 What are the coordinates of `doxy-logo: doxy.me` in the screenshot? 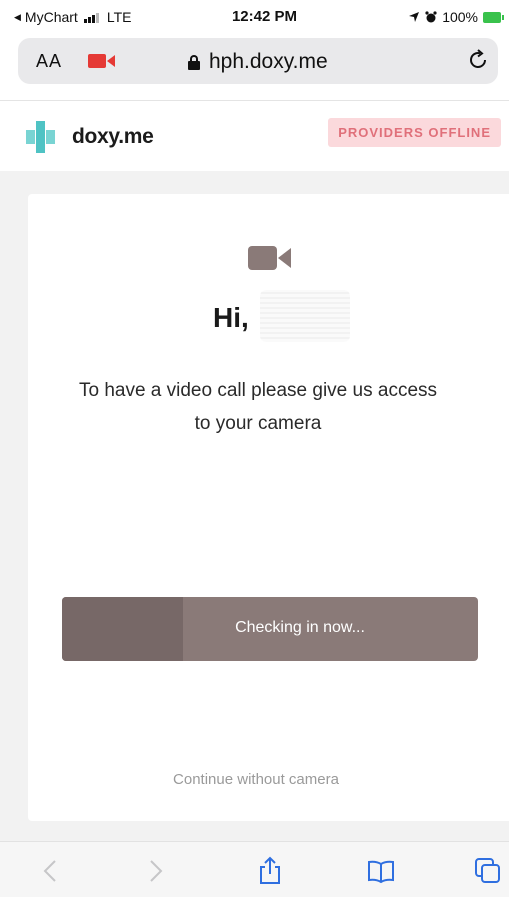 It's located at (90, 137).